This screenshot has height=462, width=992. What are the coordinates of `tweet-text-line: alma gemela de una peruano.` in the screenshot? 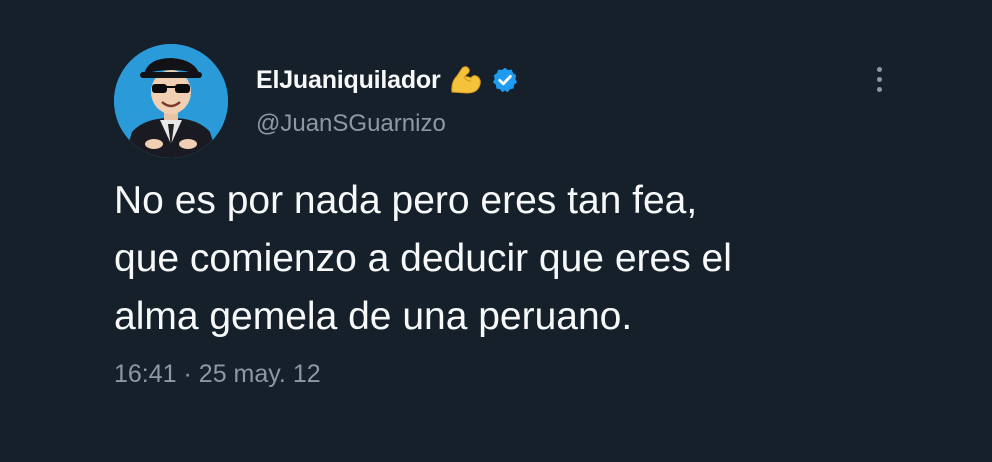 It's located at (373, 316).